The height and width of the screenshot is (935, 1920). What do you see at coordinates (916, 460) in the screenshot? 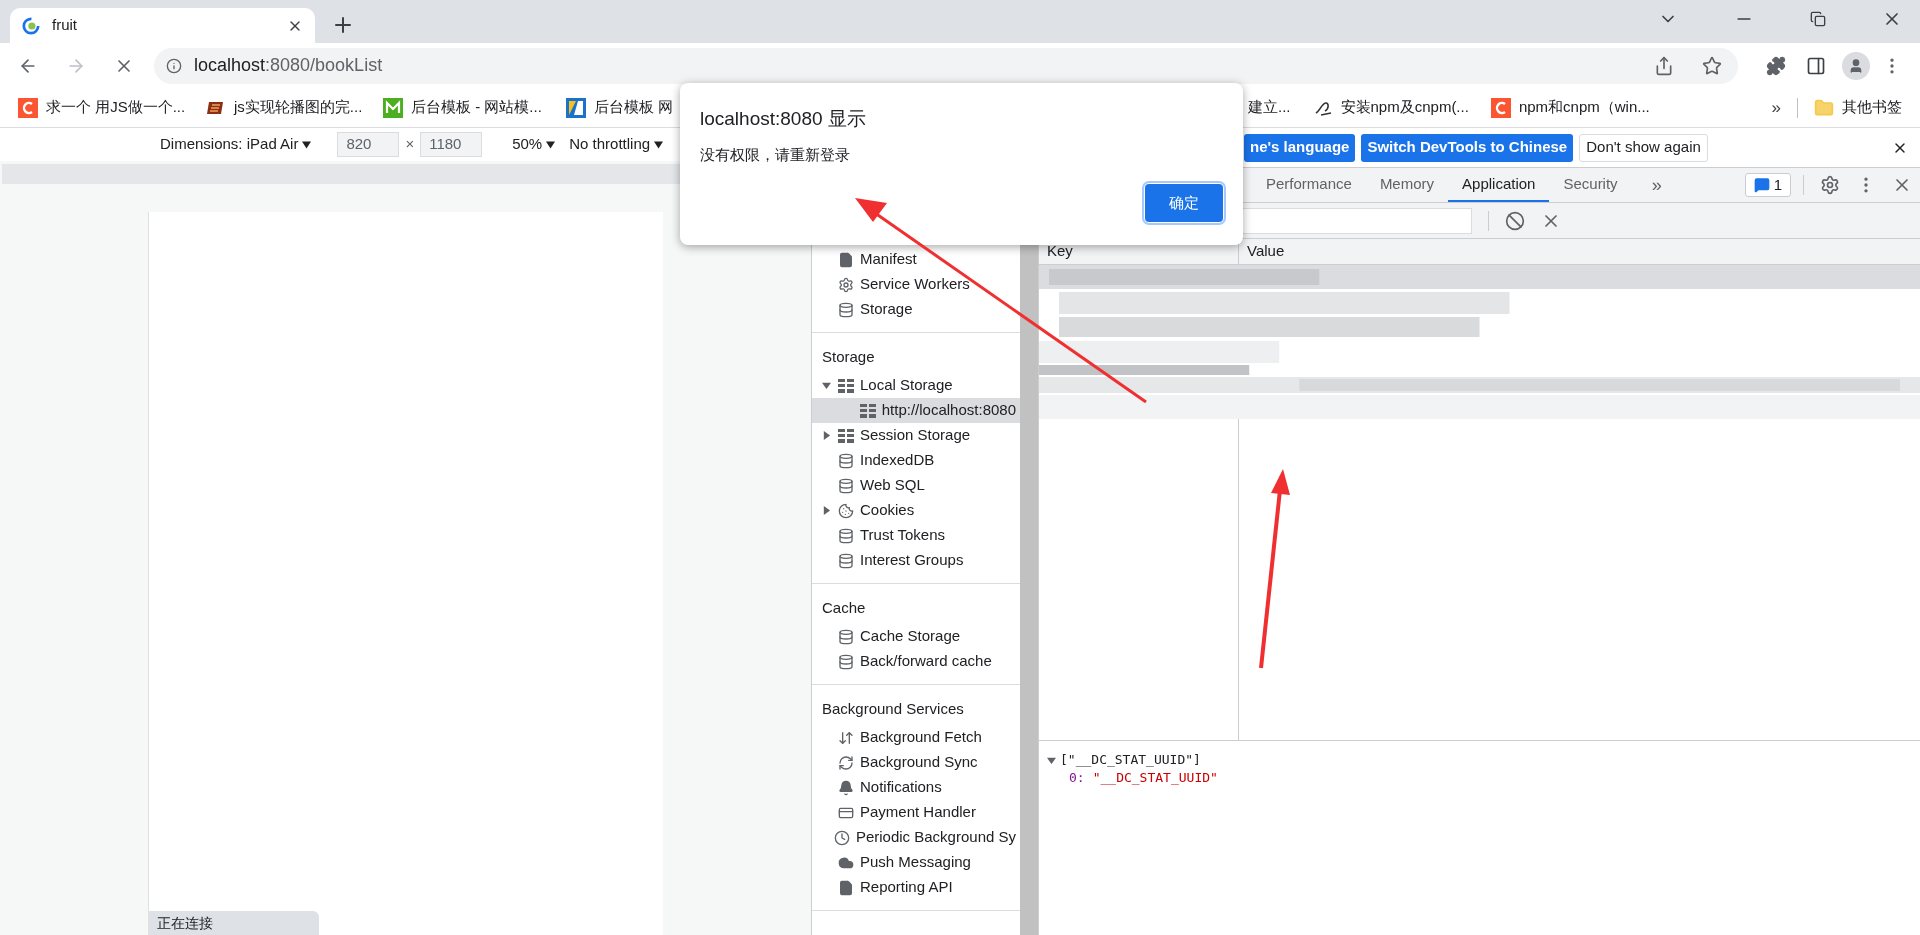
I see `sidebar-item: IndexedDB` at bounding box center [916, 460].